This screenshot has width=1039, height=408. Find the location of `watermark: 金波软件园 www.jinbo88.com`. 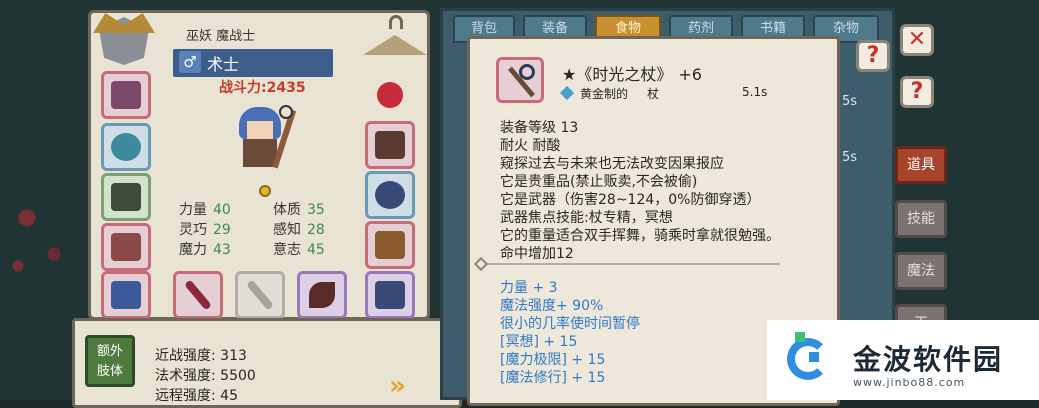

watermark: 金波软件园 www.jinbo88.com is located at coordinates (903, 360).